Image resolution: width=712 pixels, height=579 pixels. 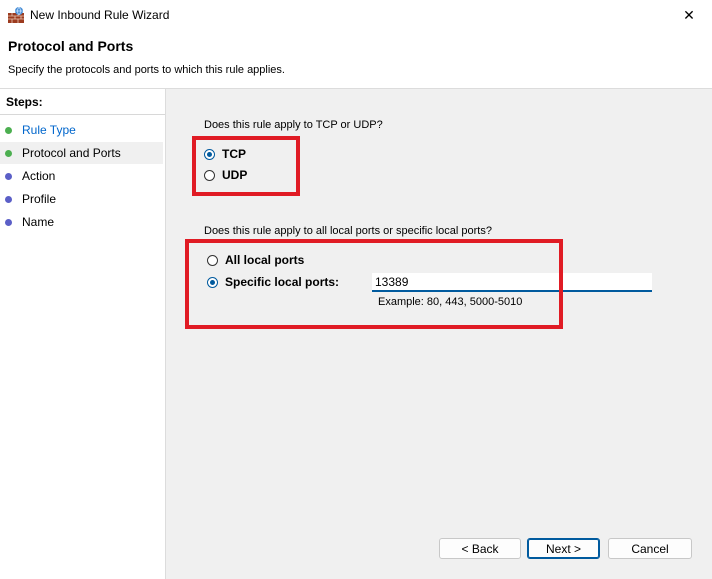 What do you see at coordinates (100, 15) in the screenshot?
I see `window-title: New Inbound Rule Wizard` at bounding box center [100, 15].